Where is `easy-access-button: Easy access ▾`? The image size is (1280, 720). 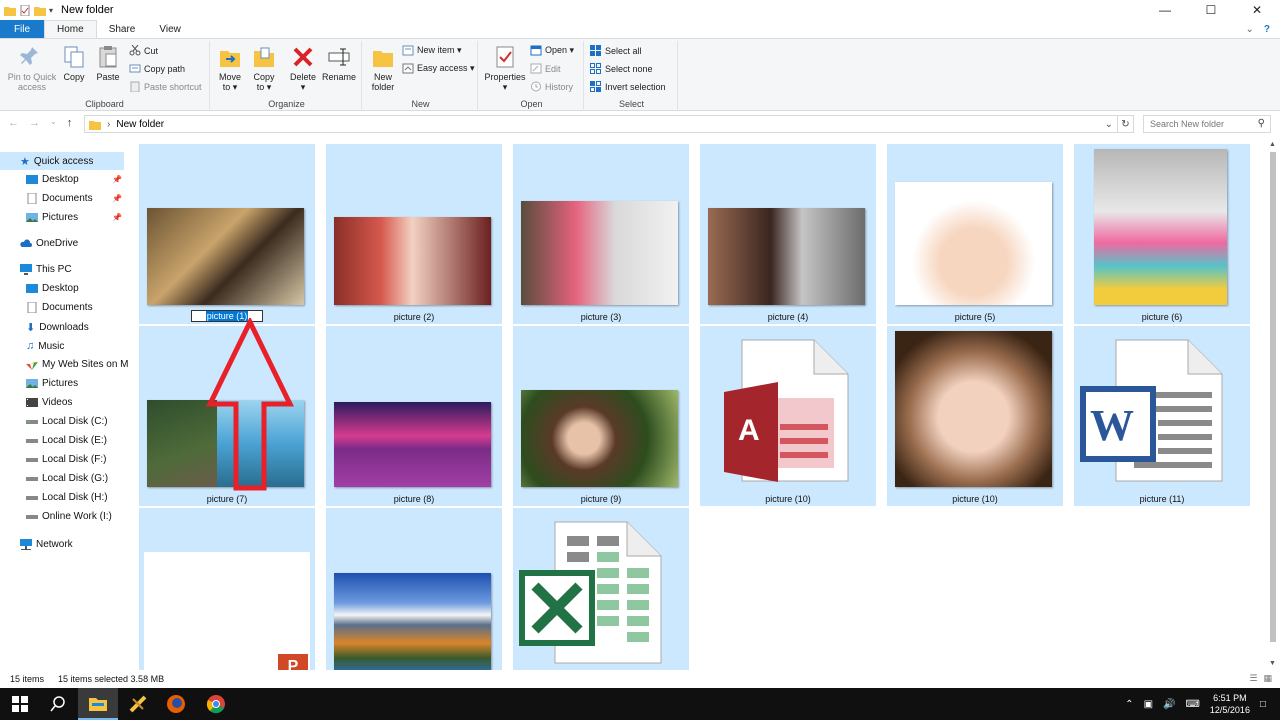
easy-access-button: Easy access ▾ is located at coordinates (438, 68).